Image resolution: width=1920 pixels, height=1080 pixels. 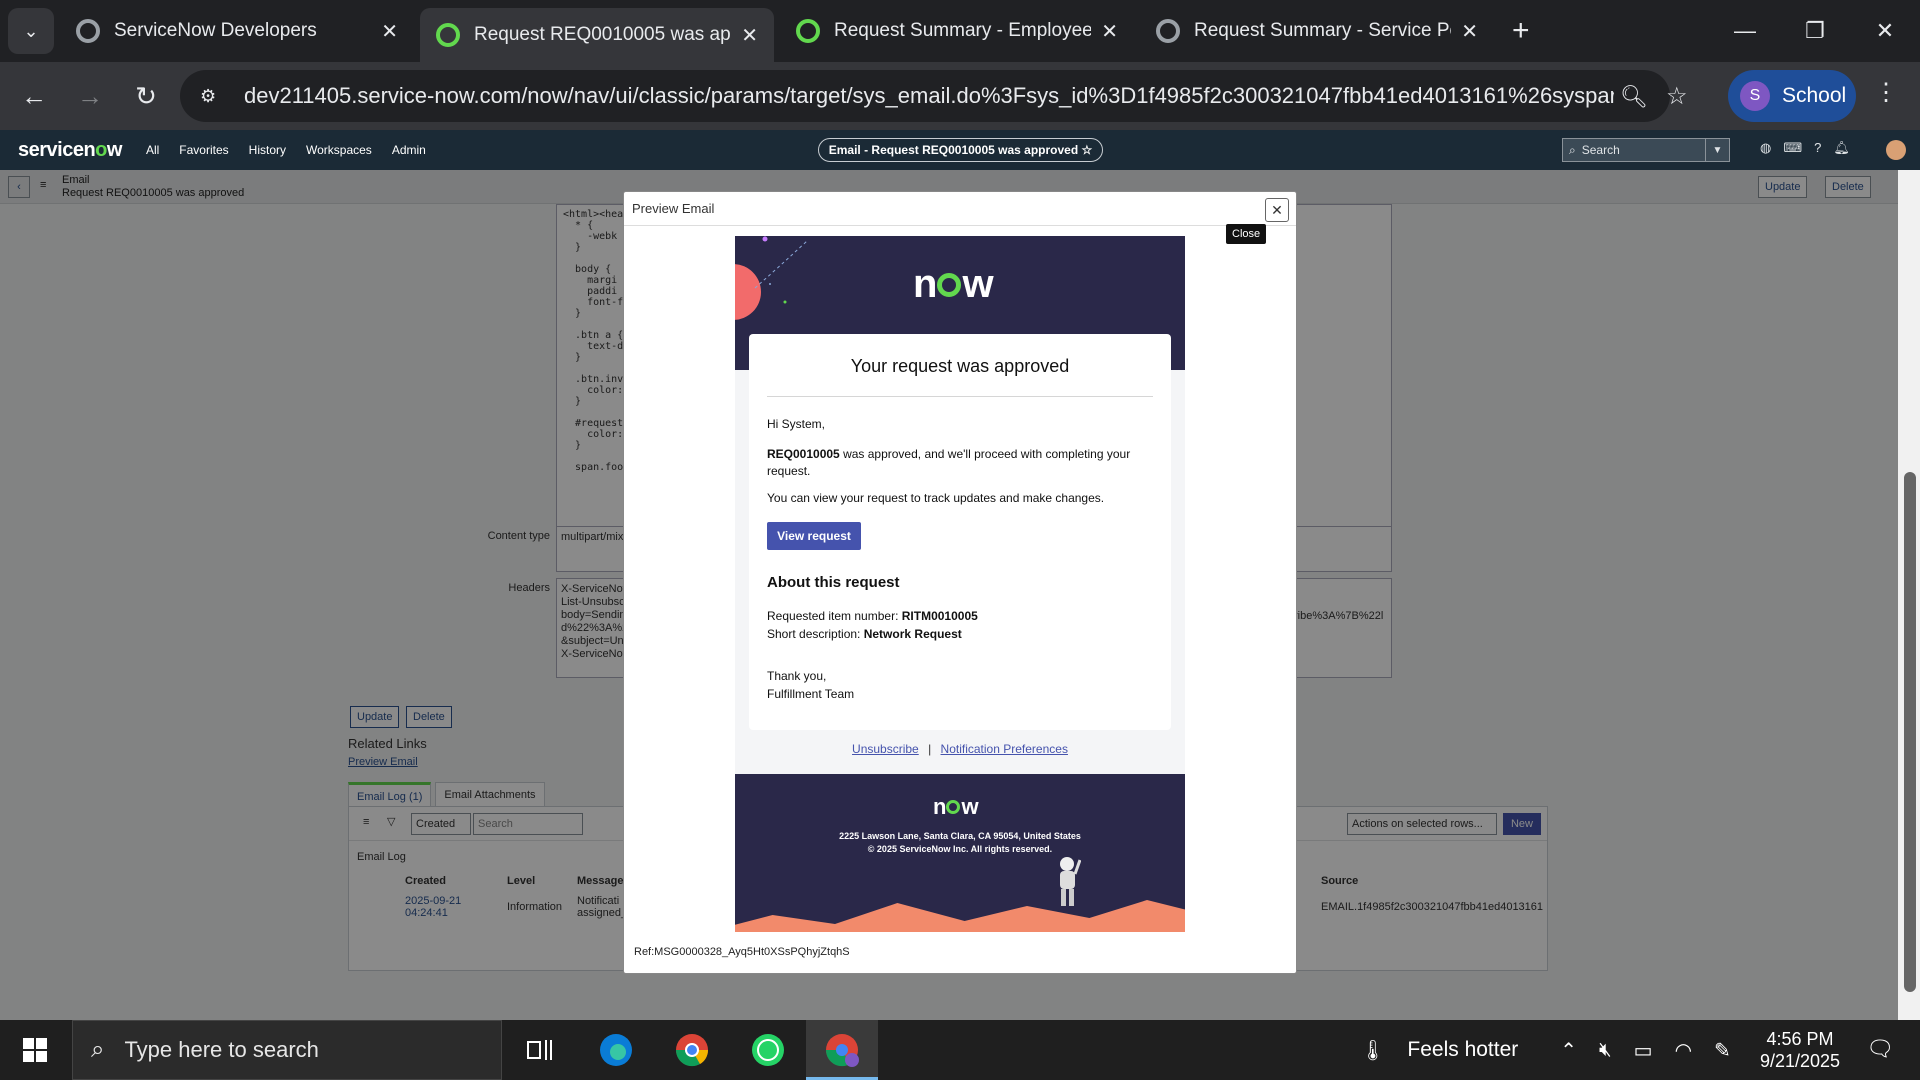 What do you see at coordinates (811, 694) in the screenshot?
I see `team-signature: Fulfillment Team` at bounding box center [811, 694].